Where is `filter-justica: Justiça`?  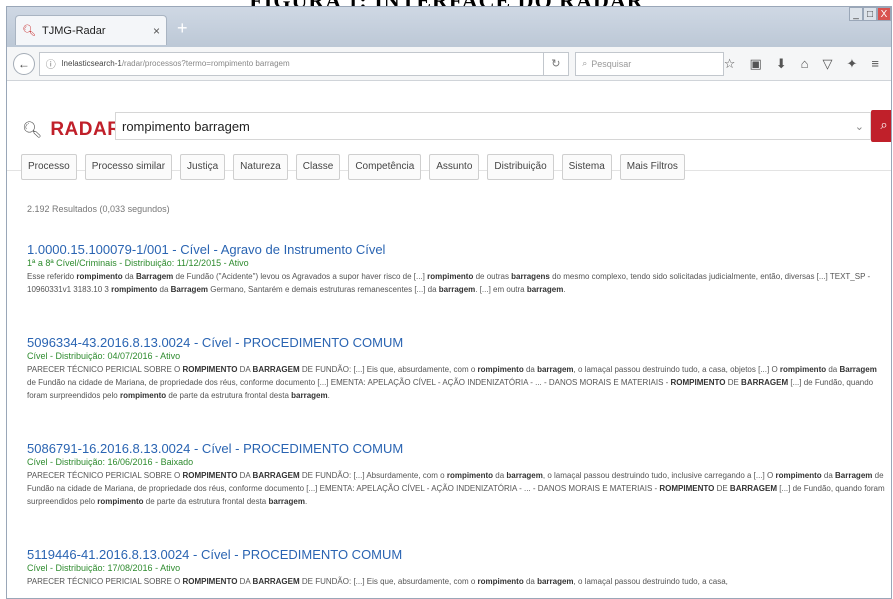 filter-justica: Justiça is located at coordinates (203, 167).